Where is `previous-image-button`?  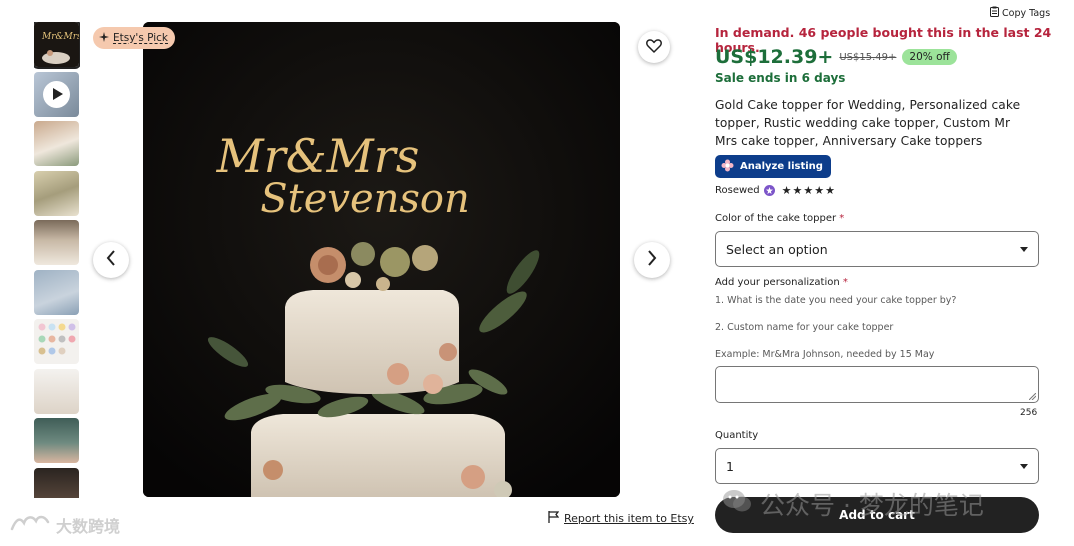 previous-image-button is located at coordinates (111, 260).